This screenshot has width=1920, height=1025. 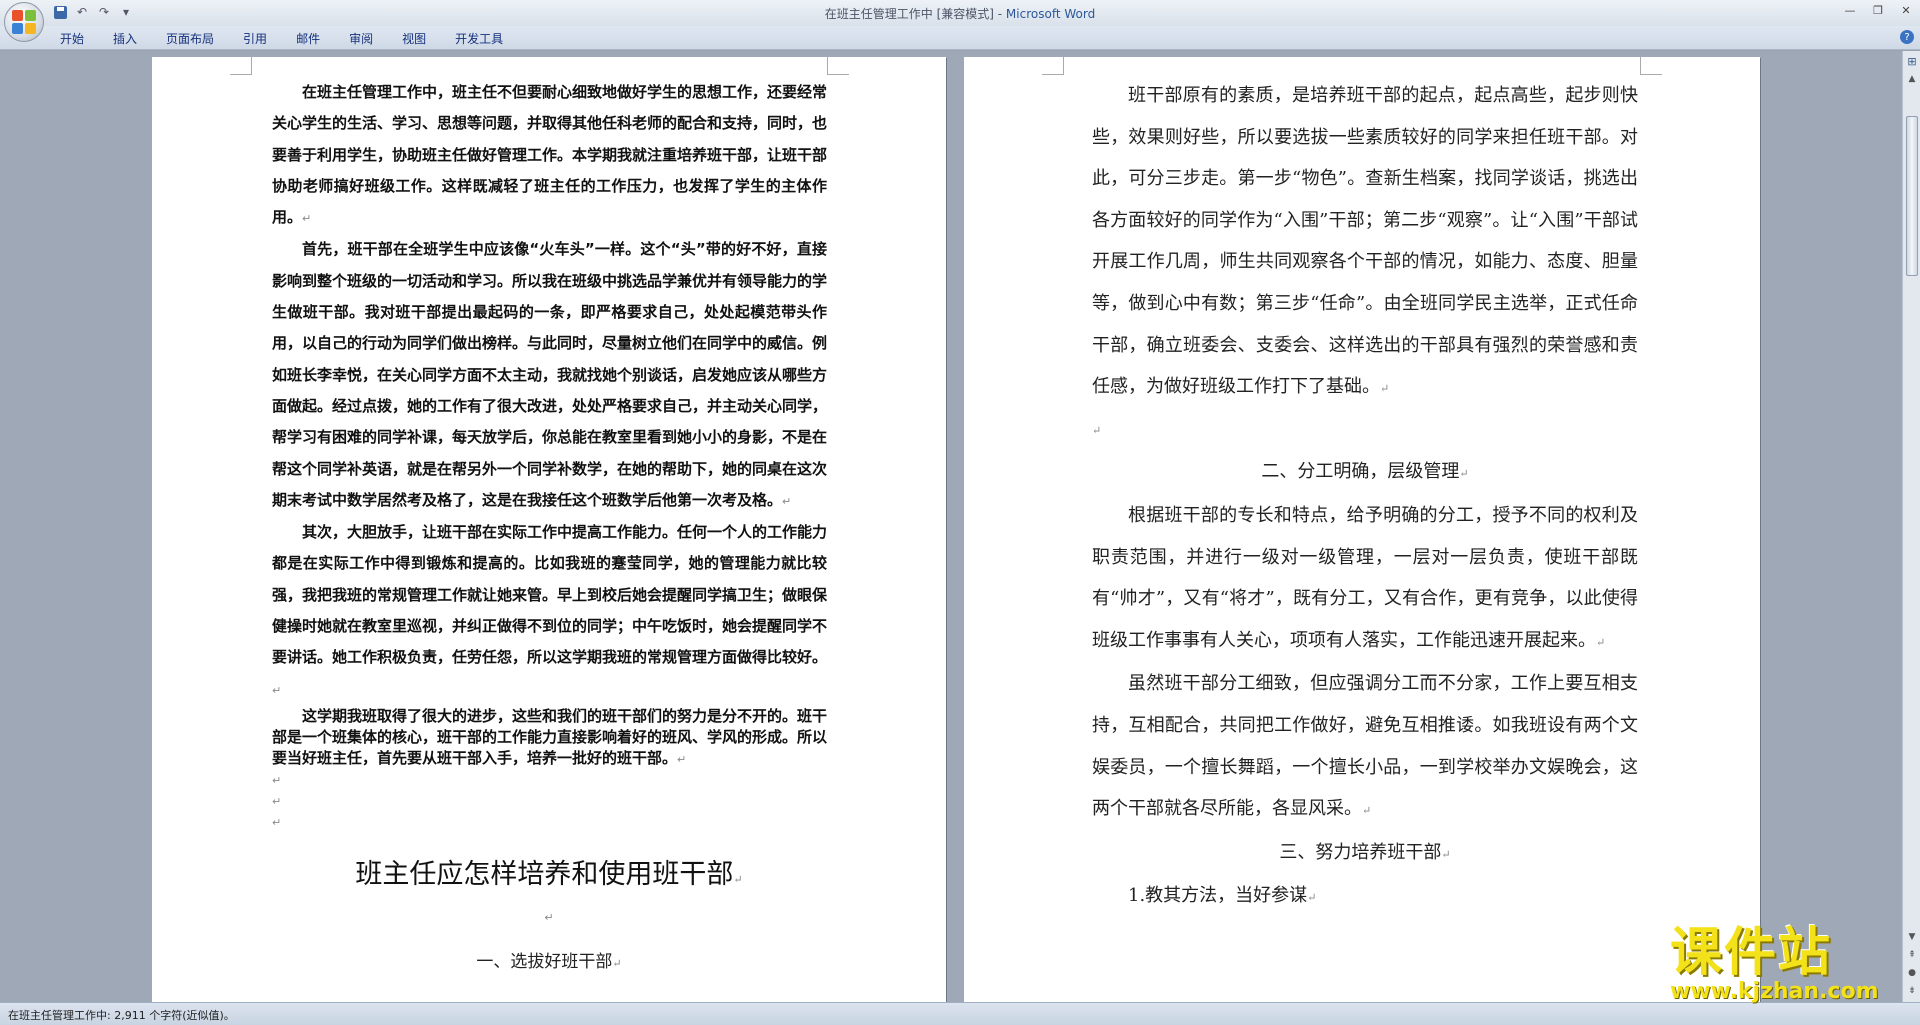 I want to click on document-title: 班主任应怎样培养和使用班干部↵, so click(x=549, y=871).